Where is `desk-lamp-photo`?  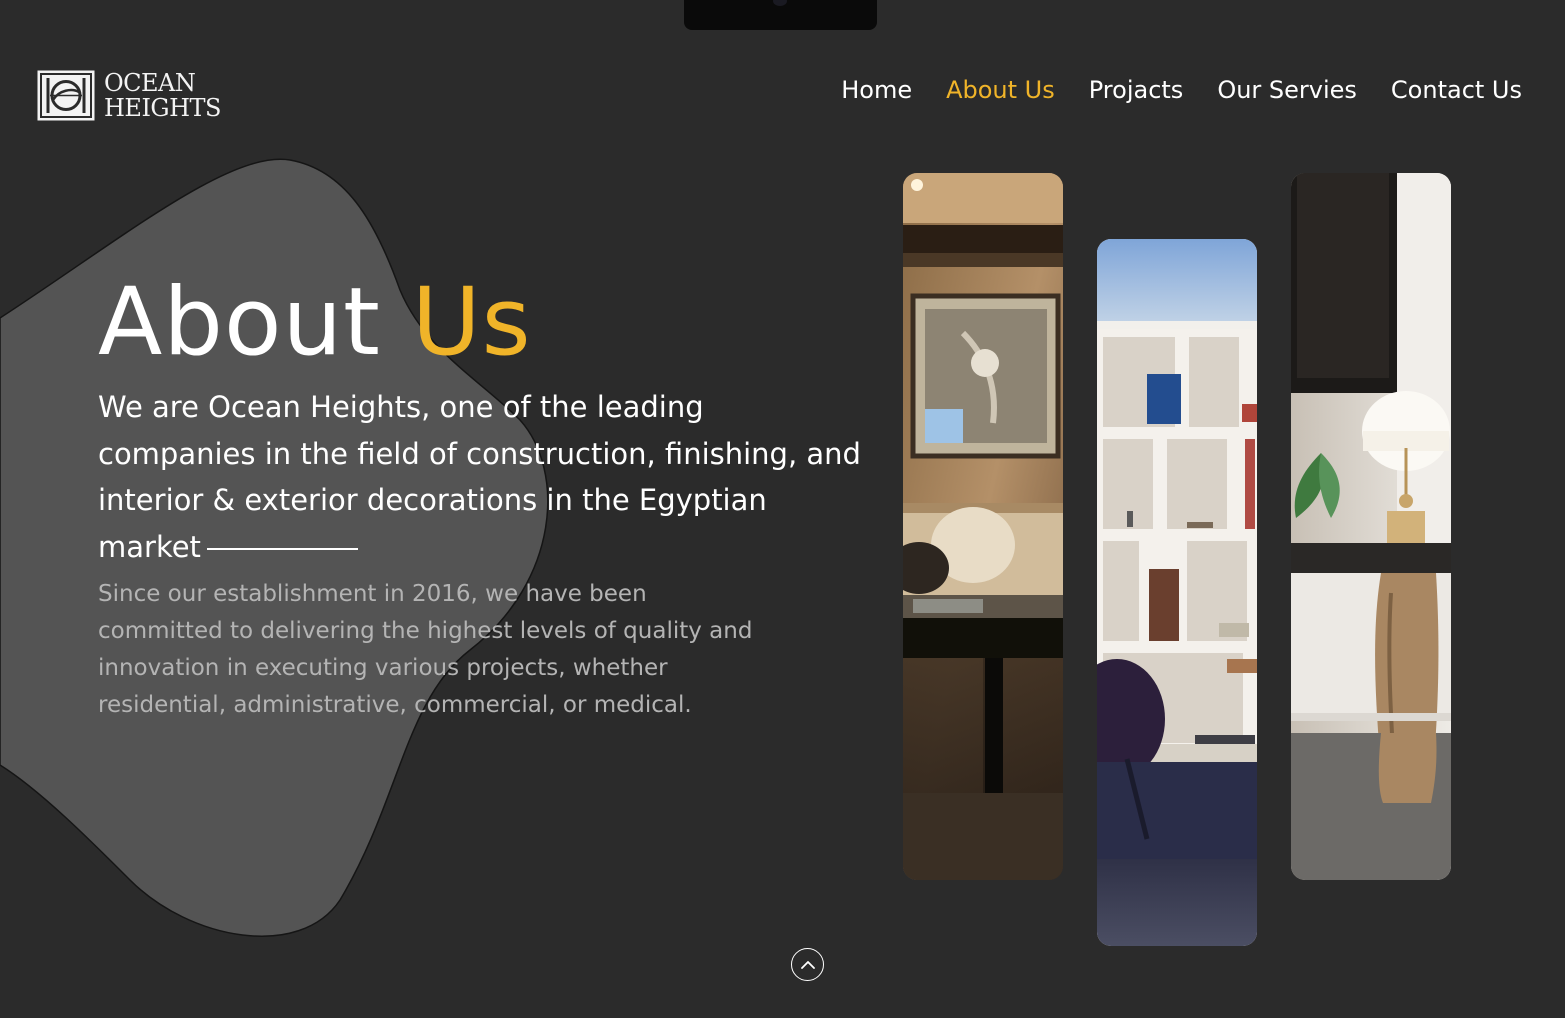
desk-lamp-photo is located at coordinates (1371, 526).